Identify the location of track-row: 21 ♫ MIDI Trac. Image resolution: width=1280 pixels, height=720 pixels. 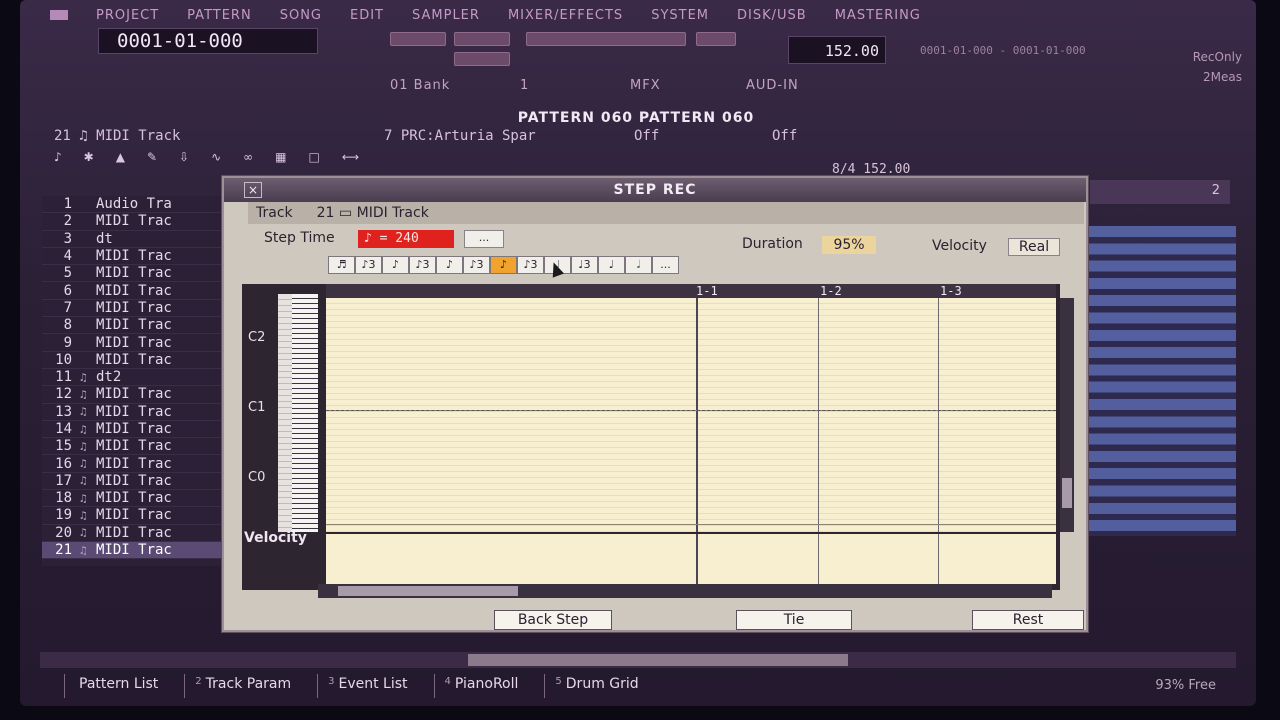
(137, 550).